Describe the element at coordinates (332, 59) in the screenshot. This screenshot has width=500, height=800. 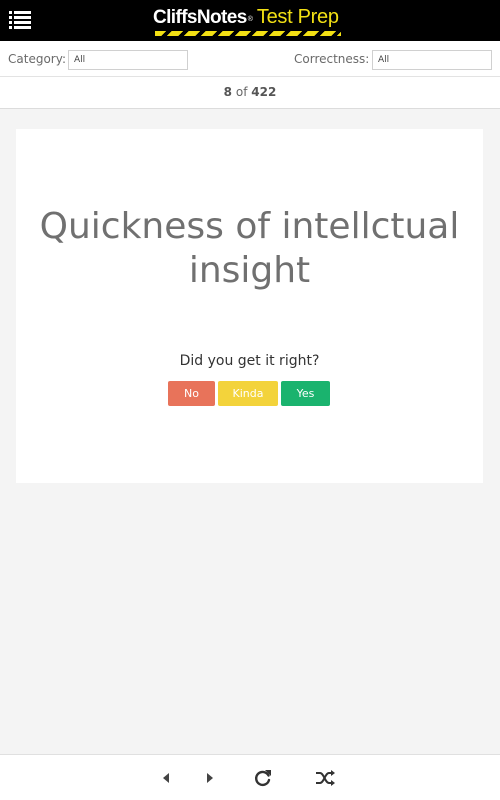
I see `correctness-label: Correctness:` at that location.